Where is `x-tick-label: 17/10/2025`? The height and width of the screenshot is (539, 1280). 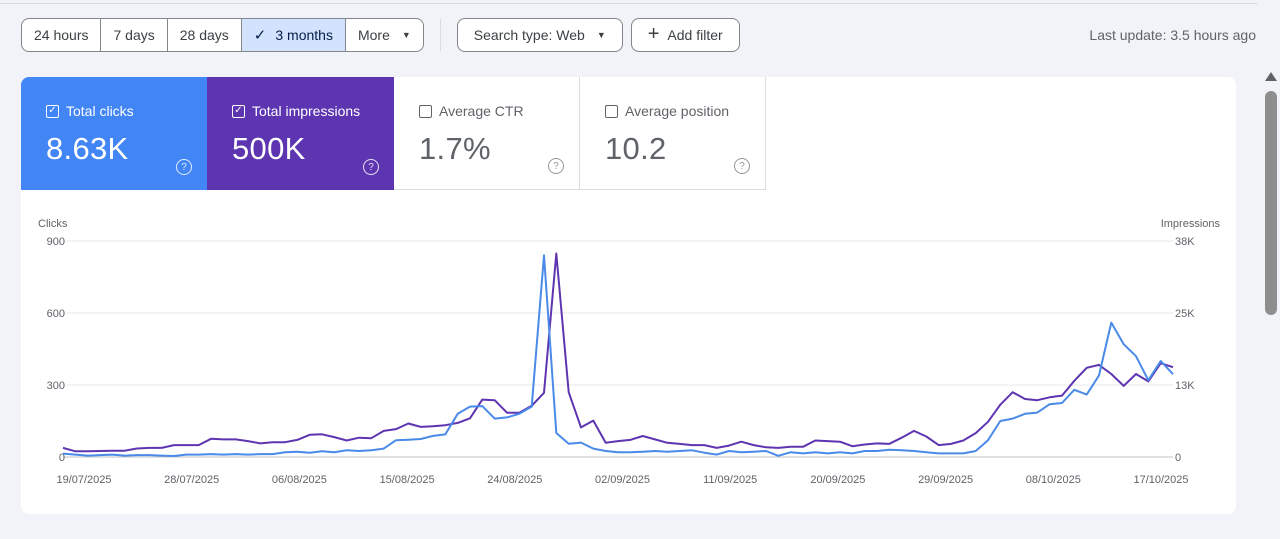
x-tick-label: 17/10/2025 is located at coordinates (1160, 480).